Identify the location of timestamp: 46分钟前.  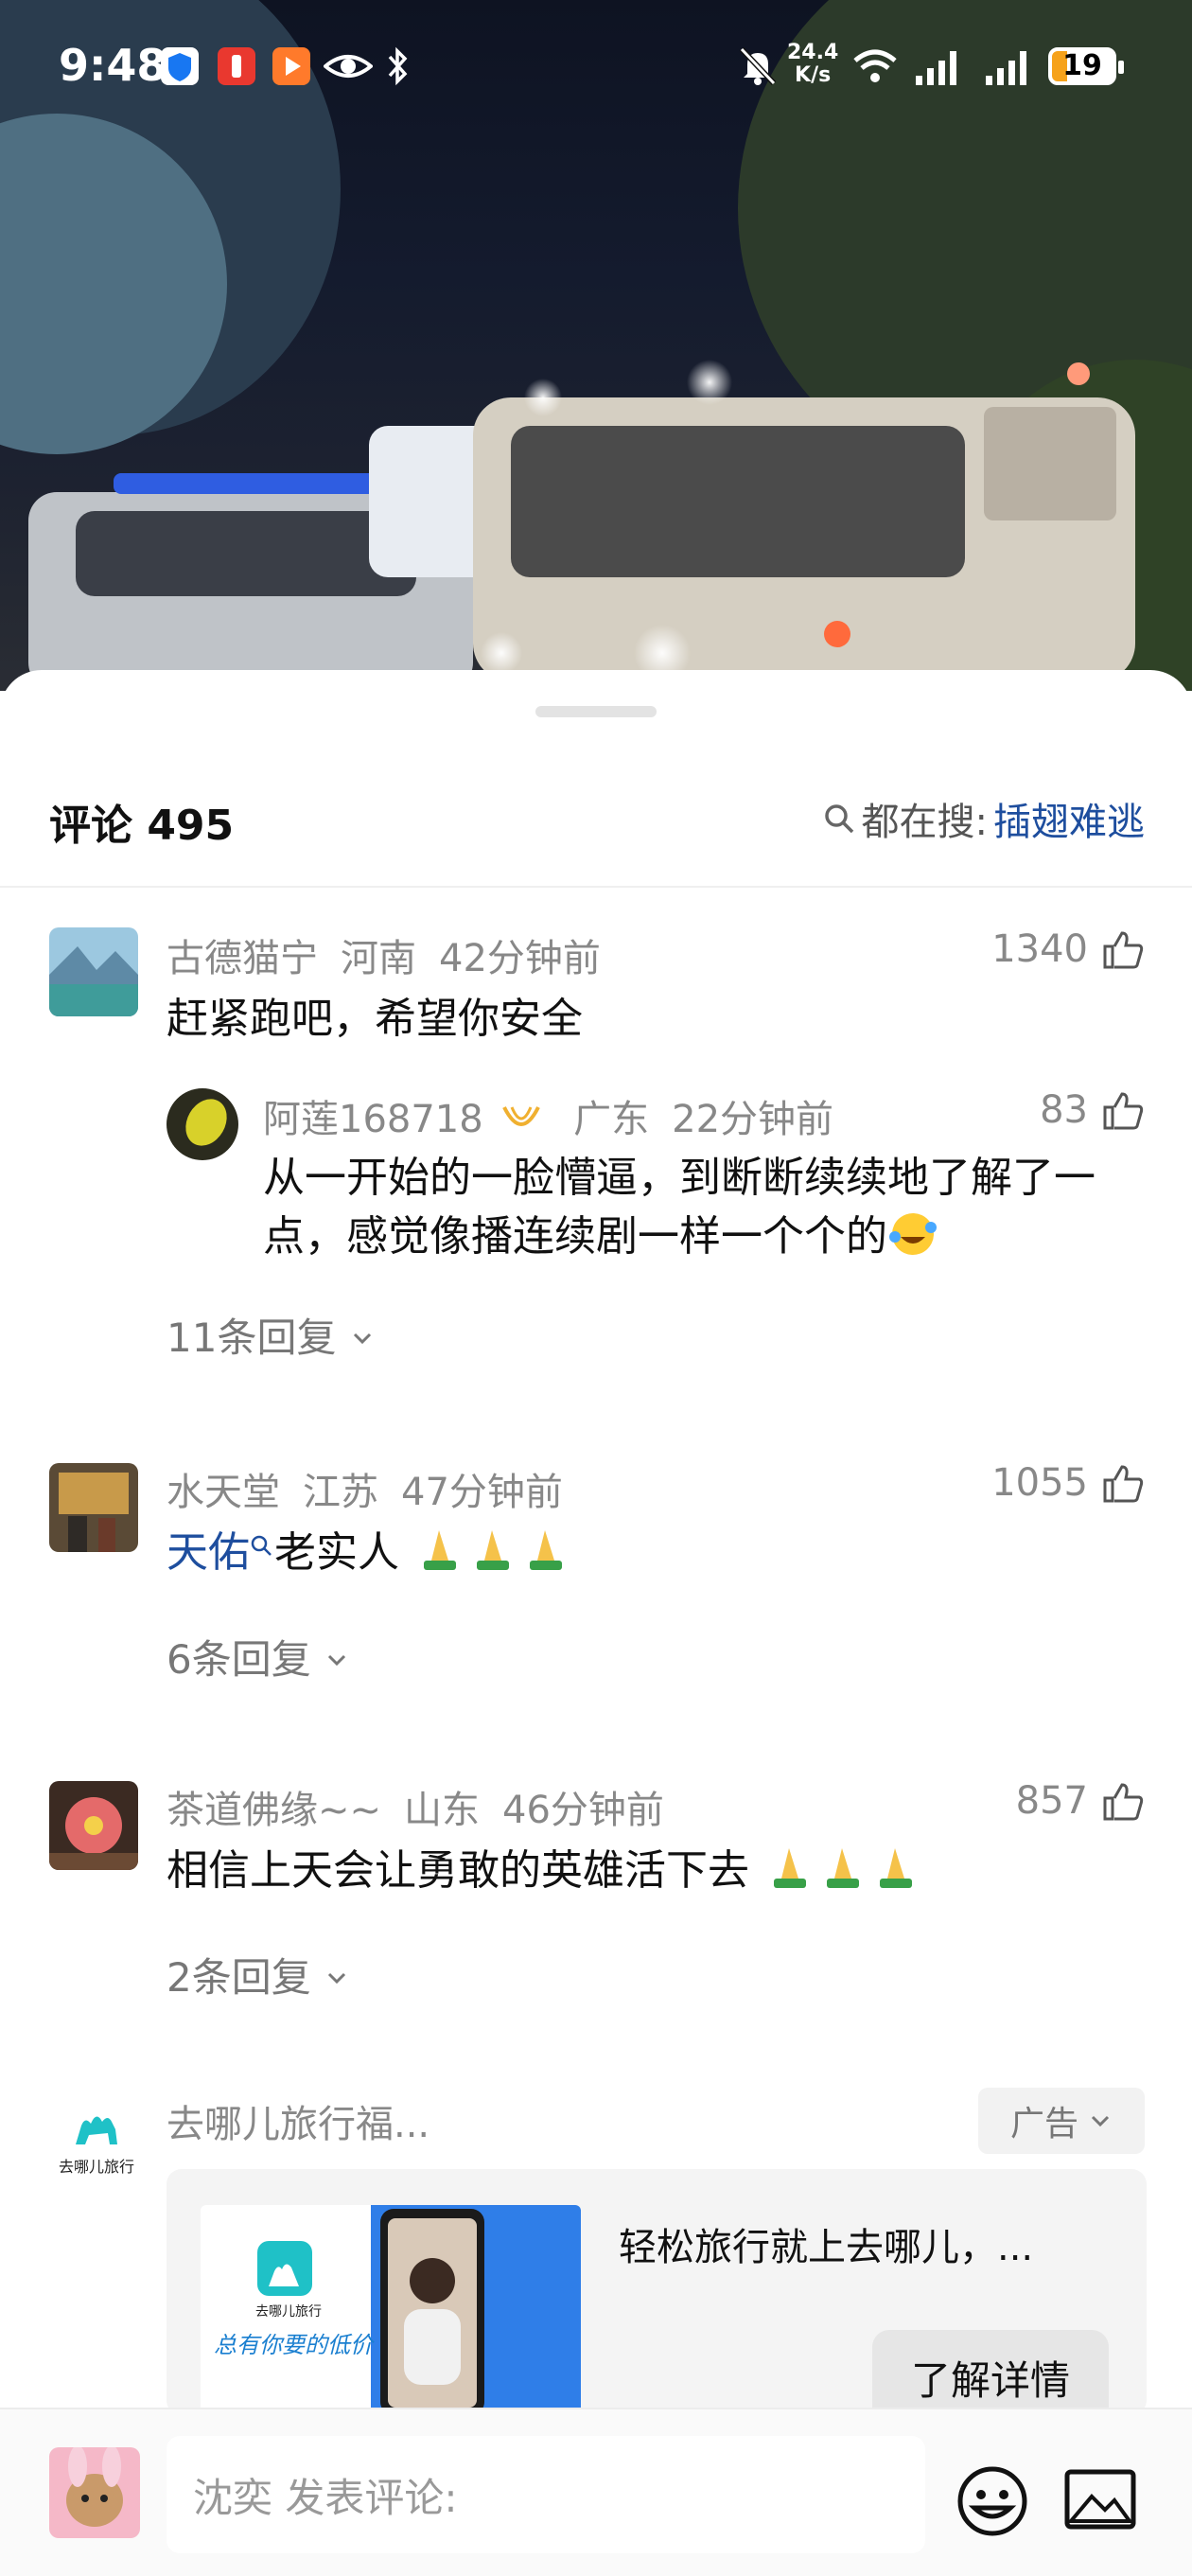
(583, 1810).